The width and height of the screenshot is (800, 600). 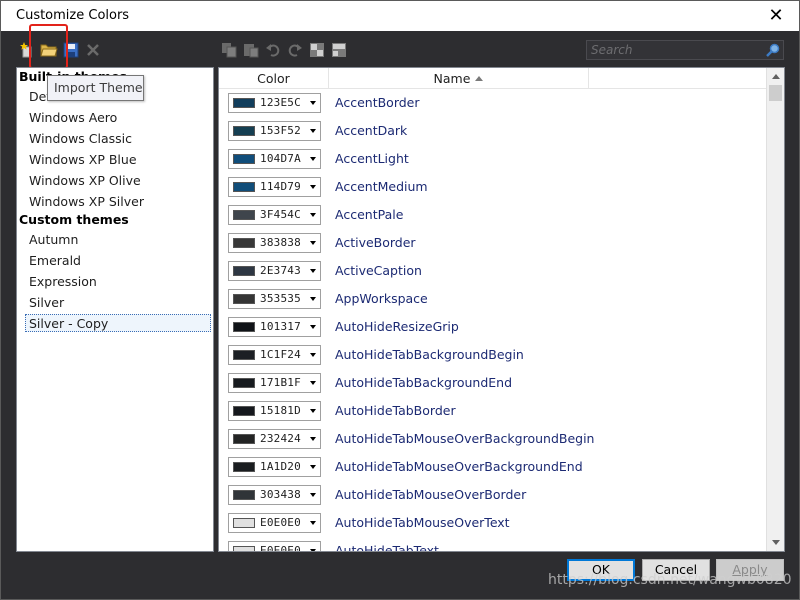 I want to click on table-row: 171B1F AutoHideTabBackgroundEnd, so click(x=492, y=383).